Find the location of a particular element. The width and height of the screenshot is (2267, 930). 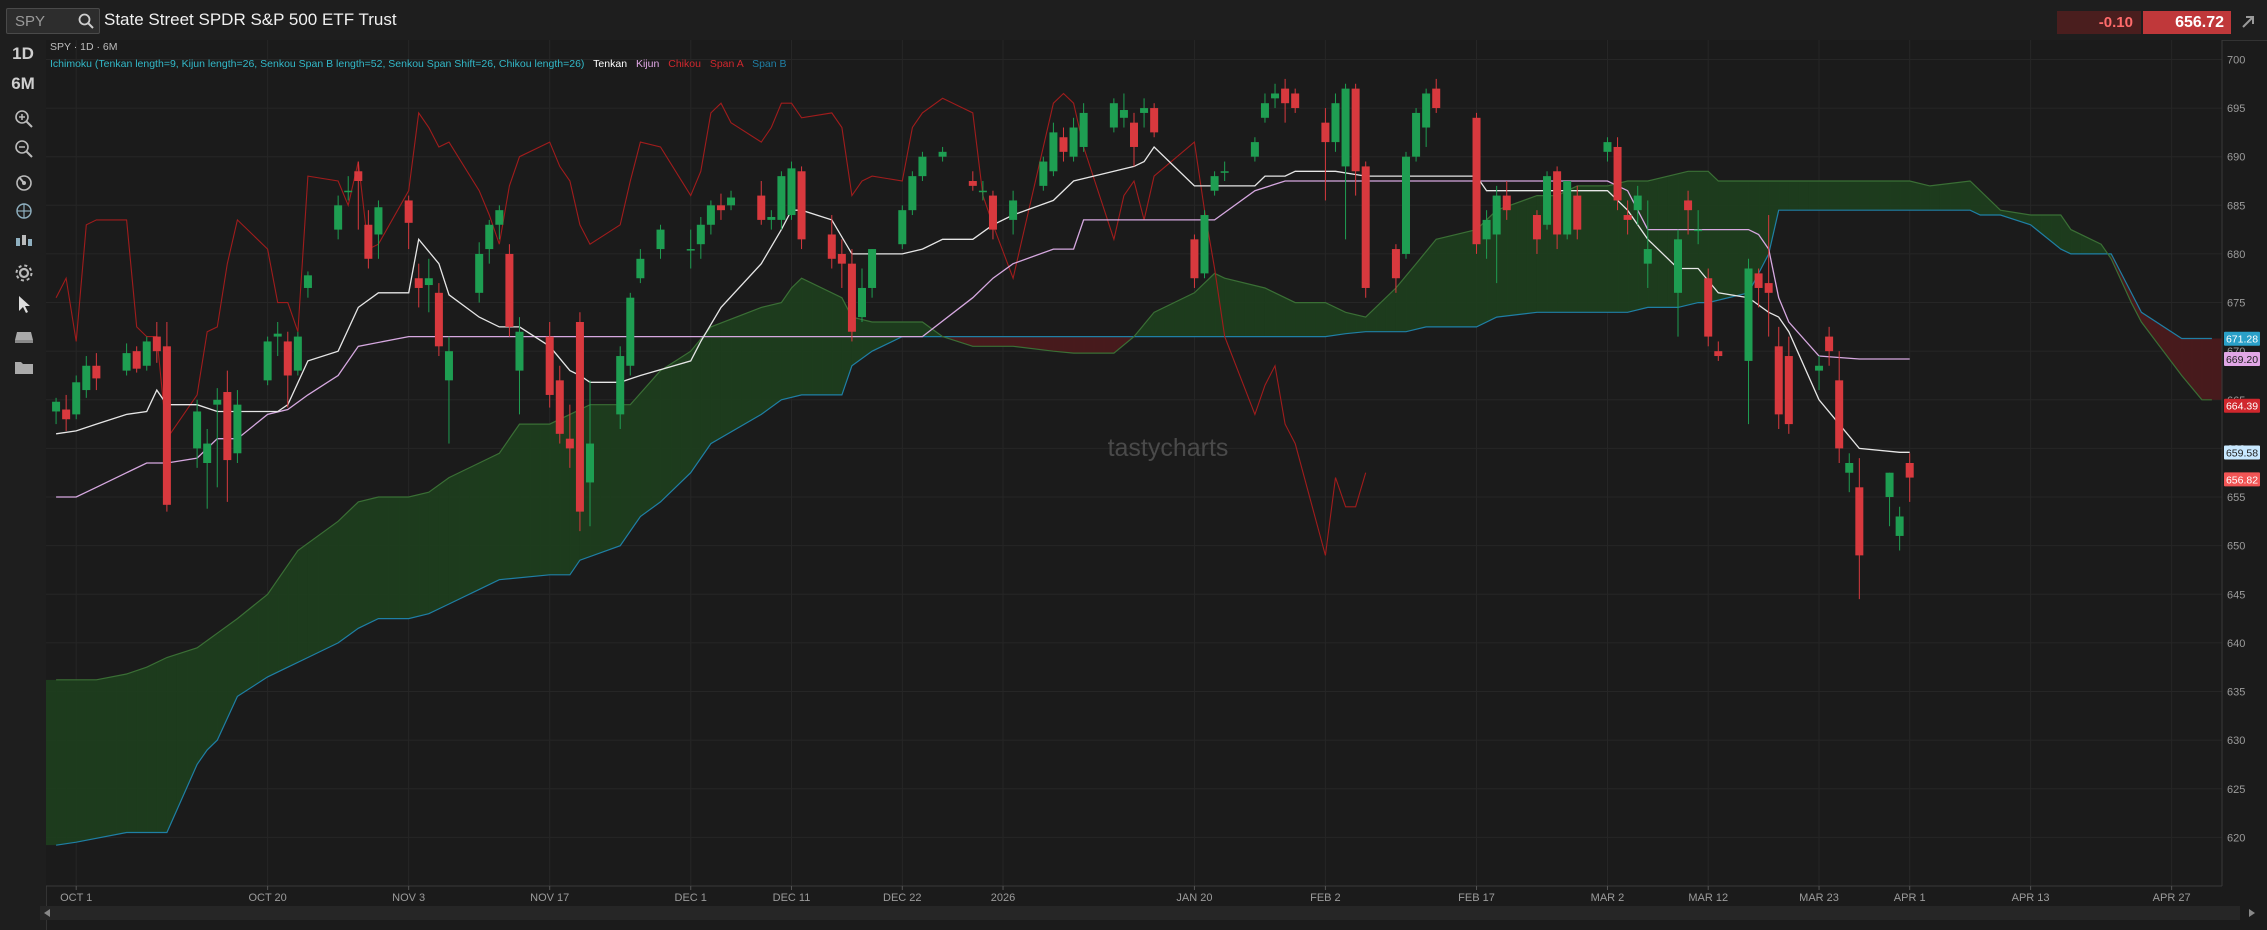

price-label-text: 659.58 is located at coordinates (2242, 453).